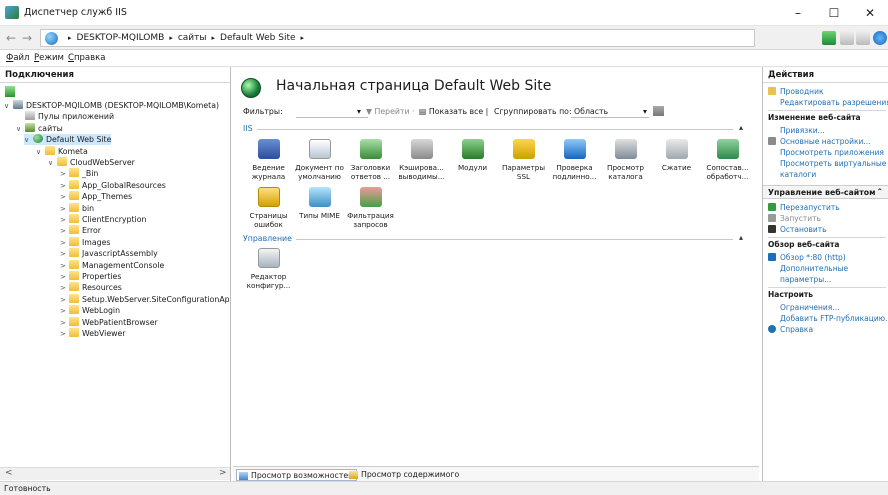  What do you see at coordinates (93, 333) in the screenshot?
I see `tree-node-folder: > WebViewer` at bounding box center [93, 333].